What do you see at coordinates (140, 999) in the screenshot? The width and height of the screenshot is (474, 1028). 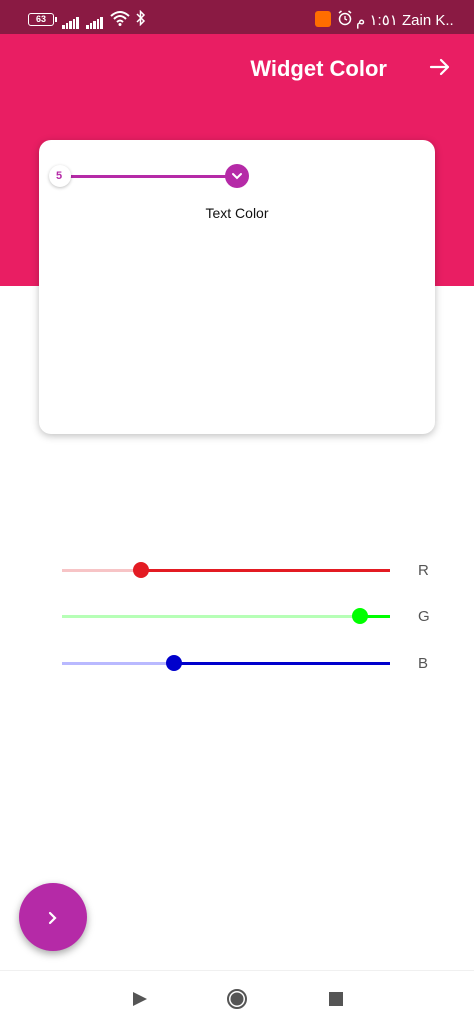 I see `play-back-icon` at bounding box center [140, 999].